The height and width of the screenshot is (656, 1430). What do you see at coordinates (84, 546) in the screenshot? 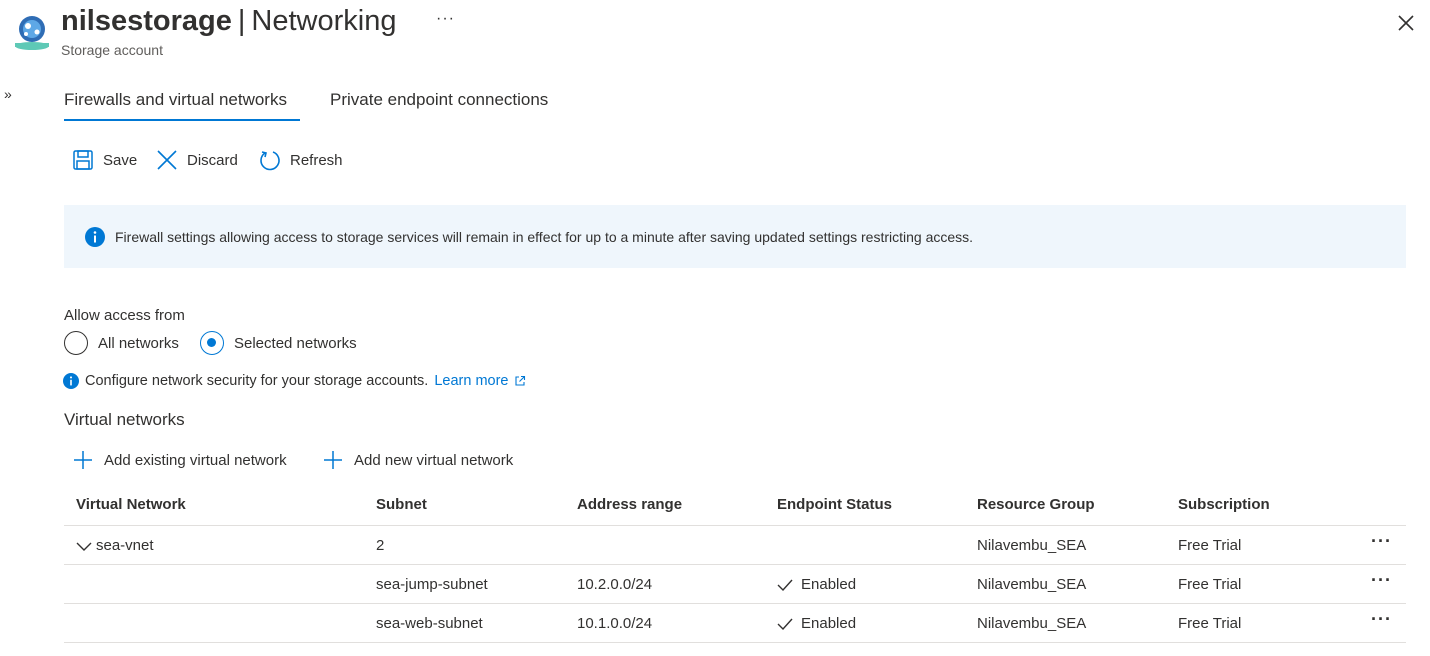
I see `chevron-down-icon` at bounding box center [84, 546].